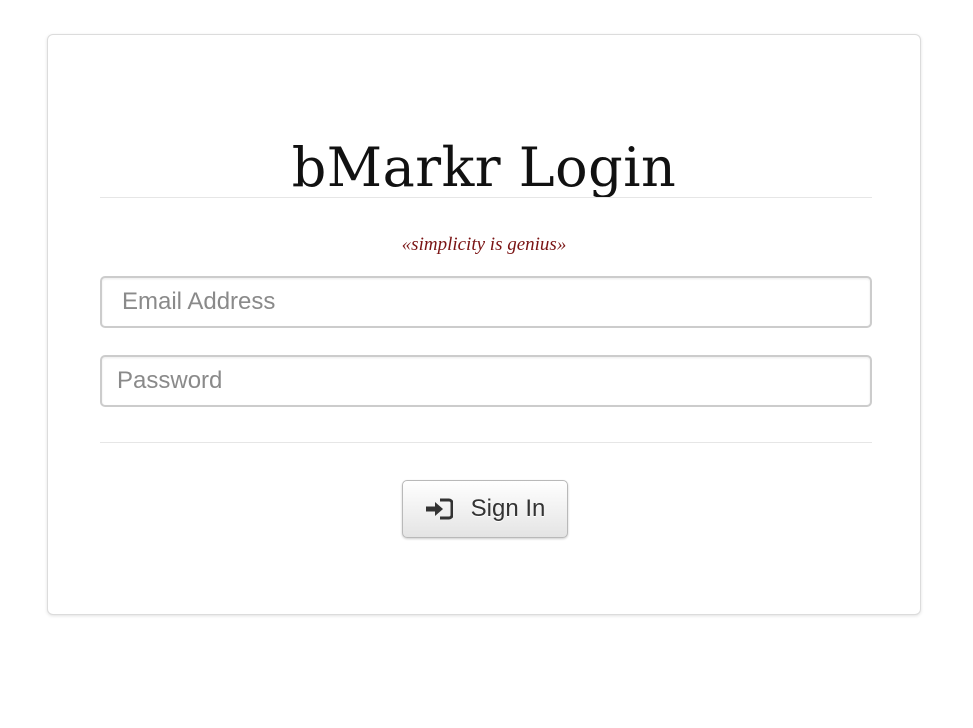  I want to click on tagline: «simplicity is genius», so click(484, 244).